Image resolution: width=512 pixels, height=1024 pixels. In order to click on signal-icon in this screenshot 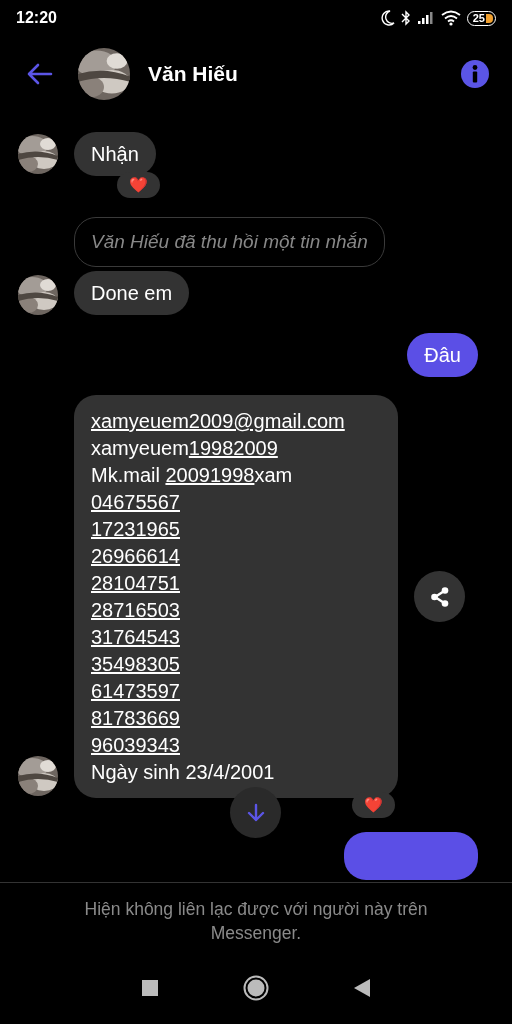, I will do `click(425, 18)`.